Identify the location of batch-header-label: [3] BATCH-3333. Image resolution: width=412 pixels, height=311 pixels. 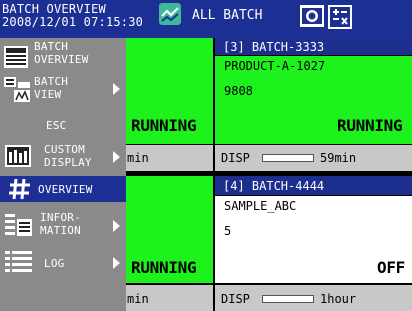
(274, 47).